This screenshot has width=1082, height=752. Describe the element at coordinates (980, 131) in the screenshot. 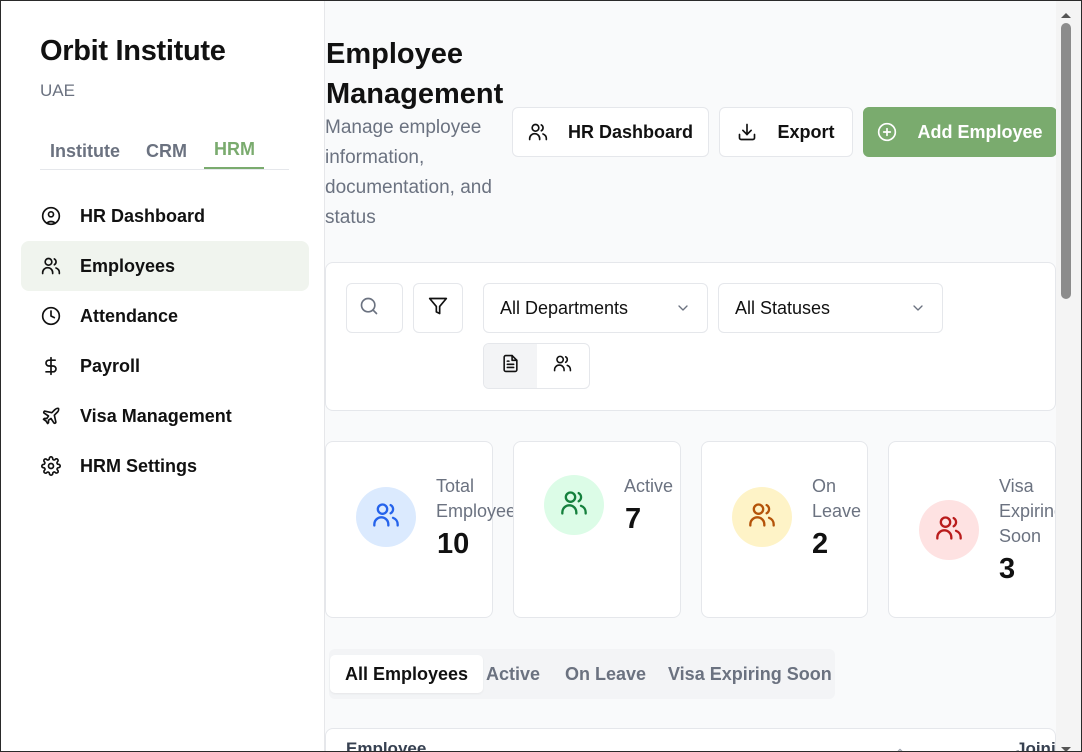

I see `add-employee-label: Add Employee` at that location.